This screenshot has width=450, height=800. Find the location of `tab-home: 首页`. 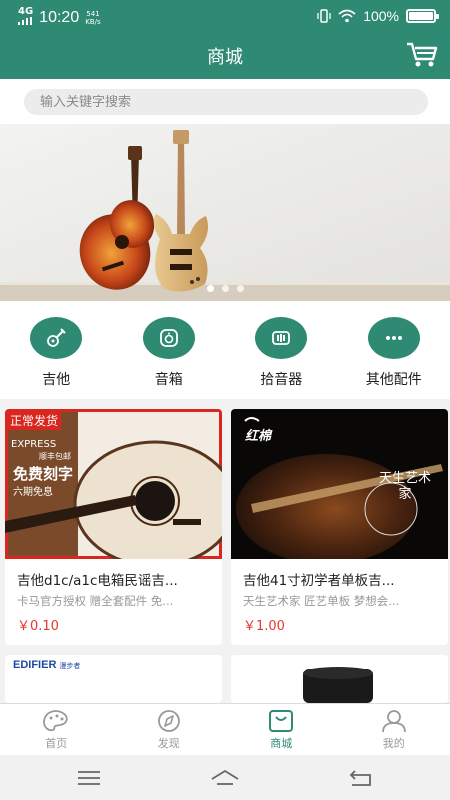

tab-home: 首页 is located at coordinates (56, 729).